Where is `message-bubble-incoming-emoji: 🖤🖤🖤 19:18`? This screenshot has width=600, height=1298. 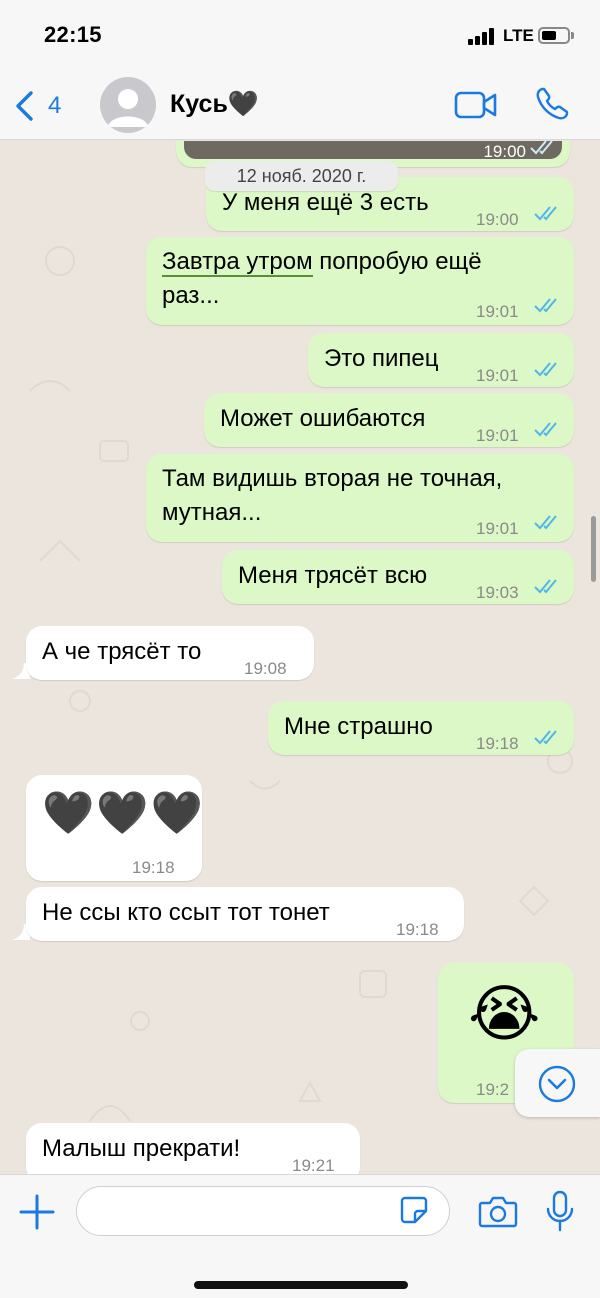
message-bubble-incoming-emoji: 🖤🖤🖤 19:18 is located at coordinates (115, 828).